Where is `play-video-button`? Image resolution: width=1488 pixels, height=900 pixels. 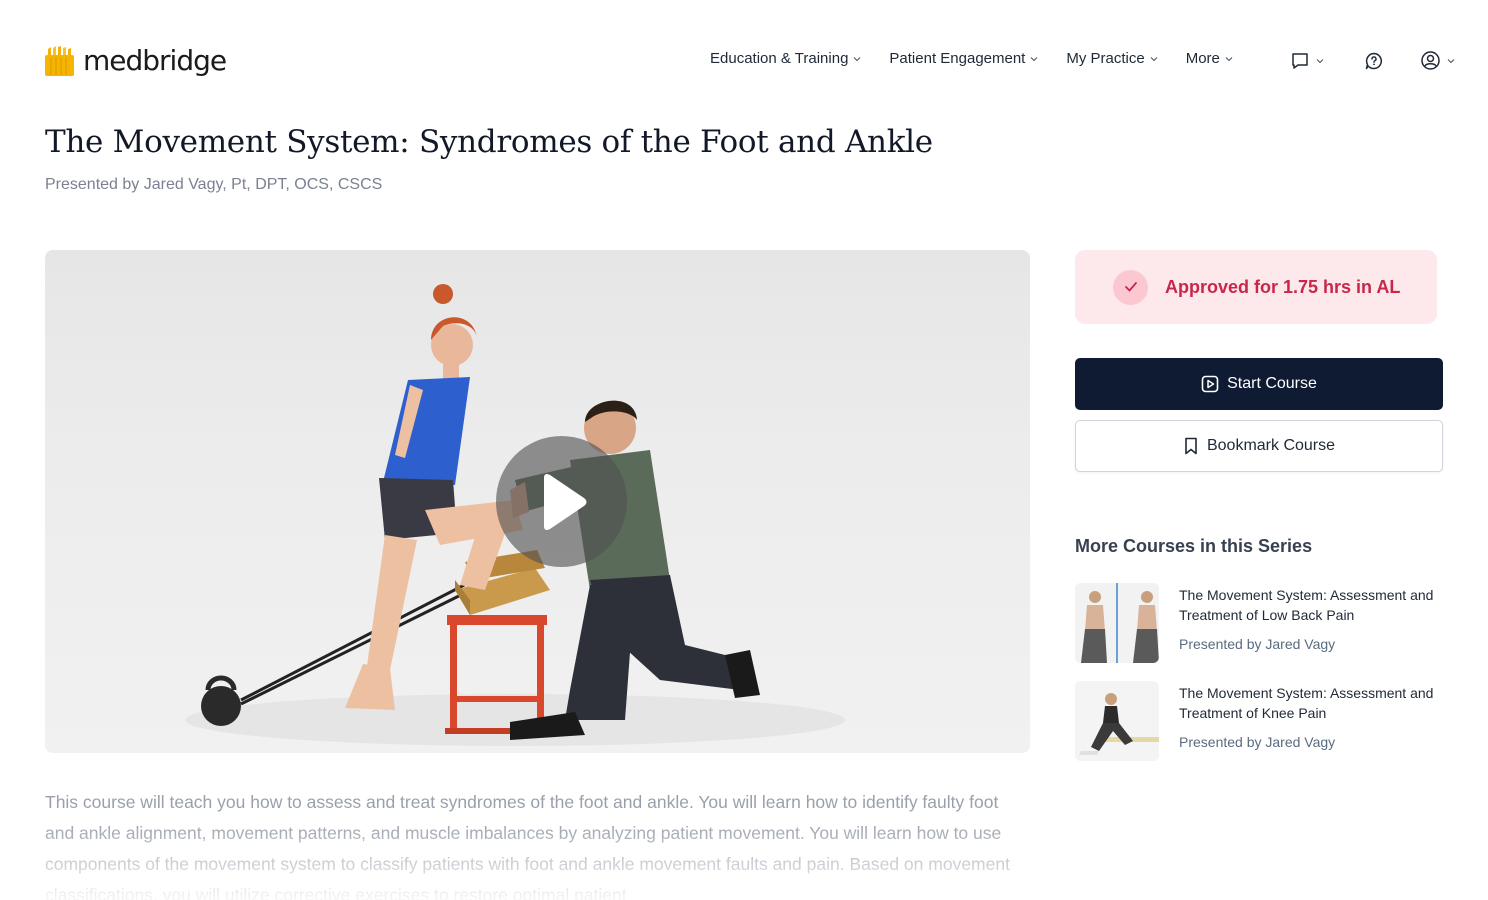 play-video-button is located at coordinates (561, 501).